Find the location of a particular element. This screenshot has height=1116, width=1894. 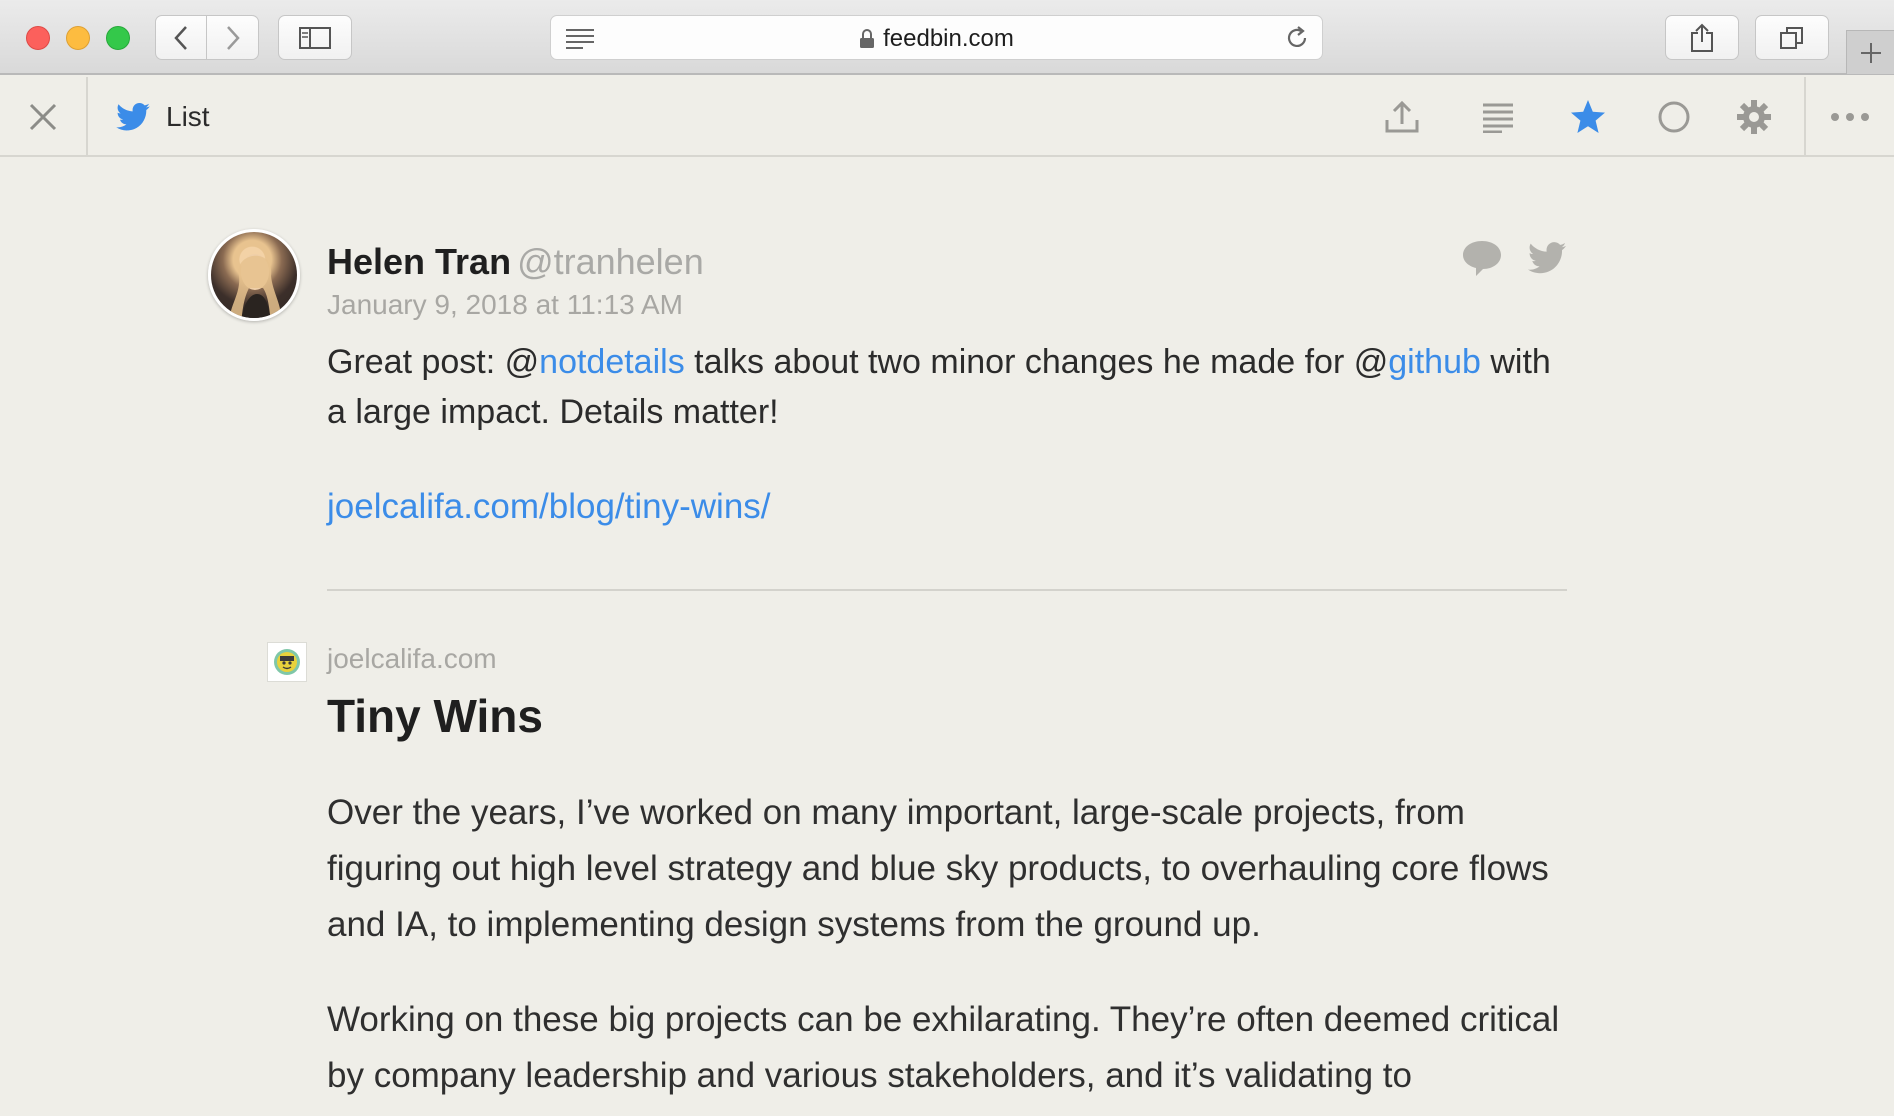

author-avatar is located at coordinates (254, 275).